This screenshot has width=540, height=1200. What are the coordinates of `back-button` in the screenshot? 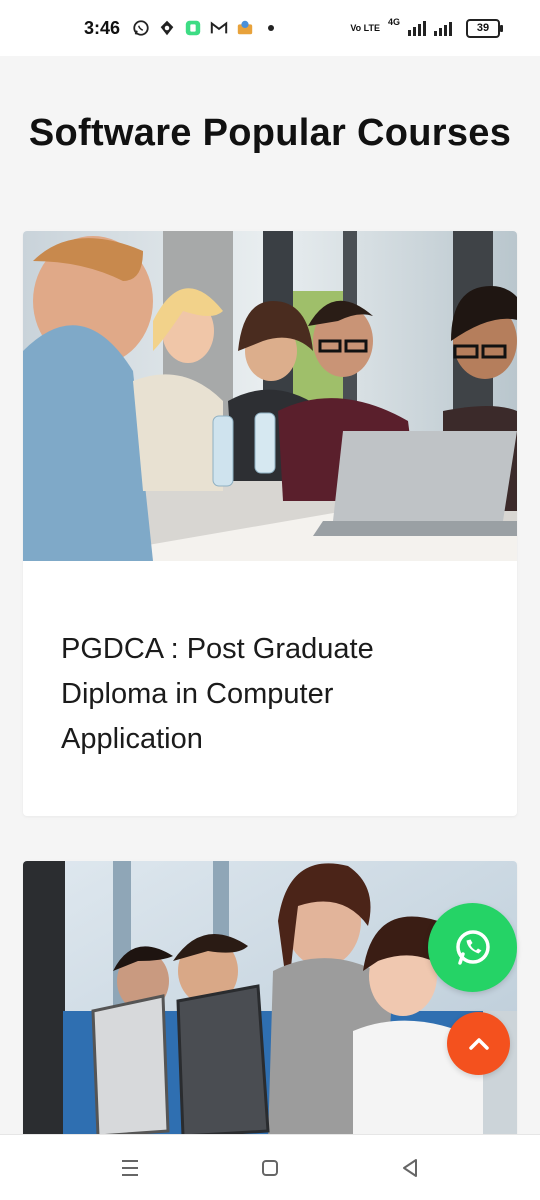 It's located at (410, 1168).